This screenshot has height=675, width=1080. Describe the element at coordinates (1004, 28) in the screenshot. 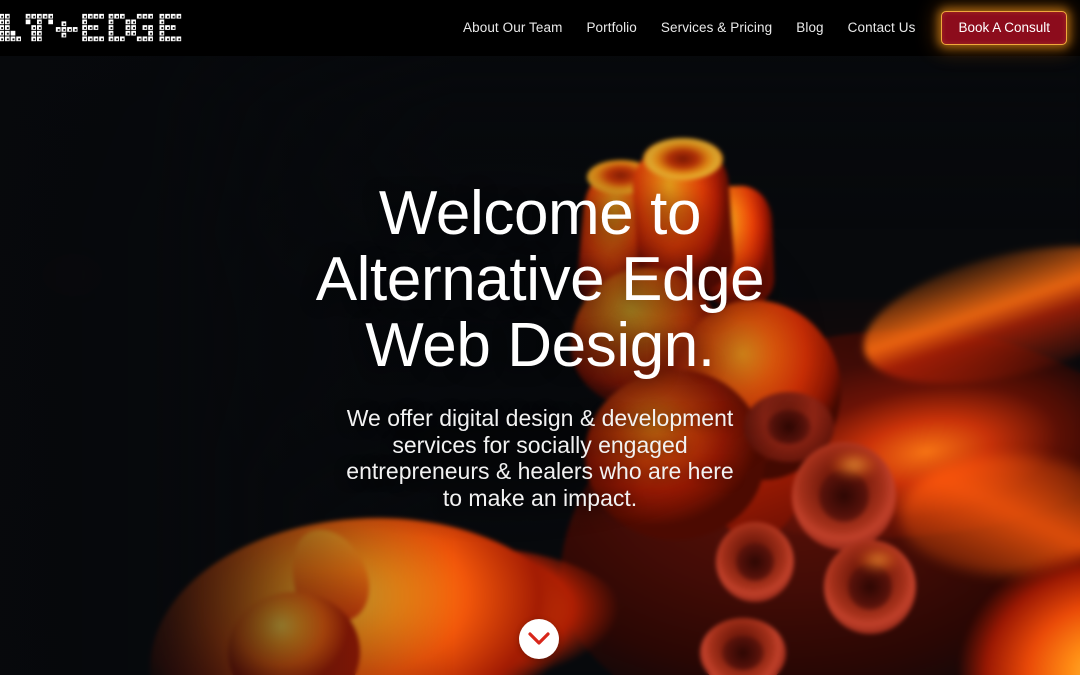

I see `book-a-consult-button: Book A Consult` at that location.